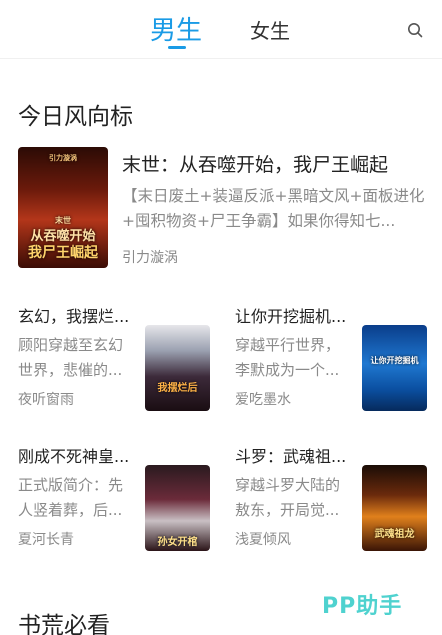  What do you see at coordinates (177, 508) in the screenshot?
I see `book-cover: 孙女开棺` at bounding box center [177, 508].